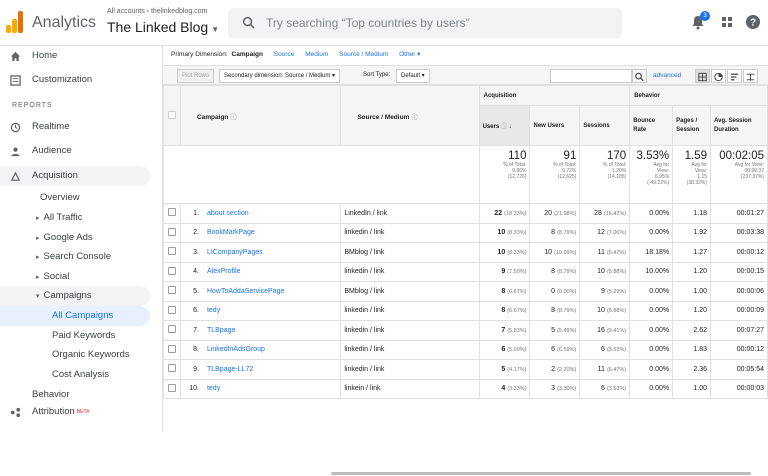 Image resolution: width=768 pixels, height=476 pixels. I want to click on campaign-cell: 8. LinkedInAdsGroup, so click(260, 349).